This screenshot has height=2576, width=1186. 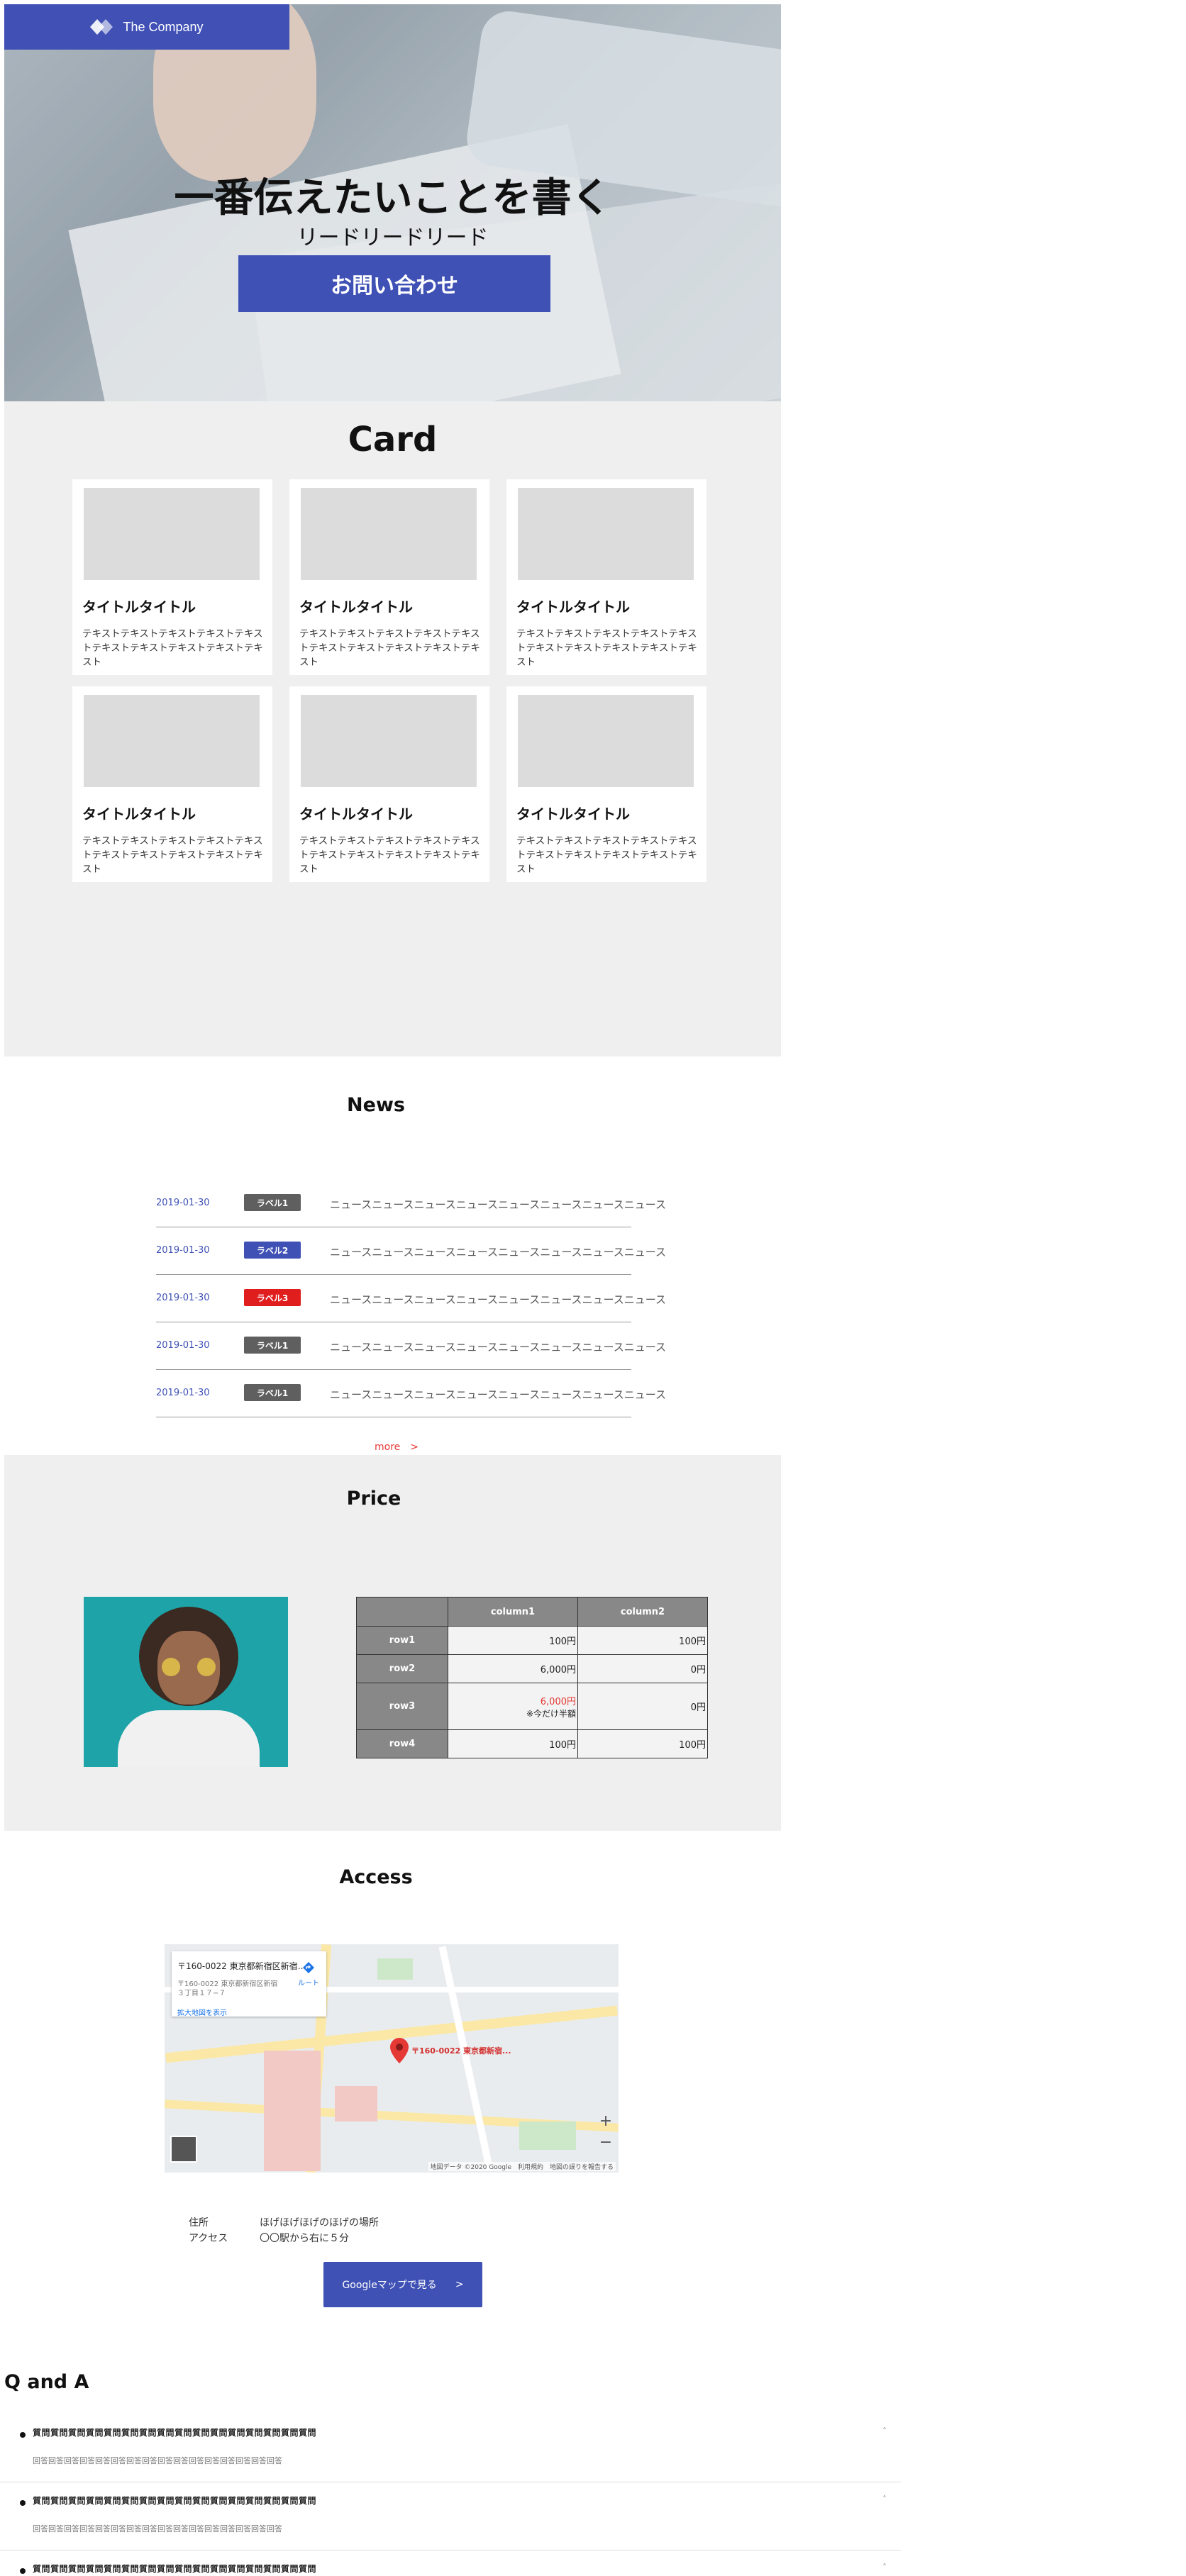 I want to click on row-header: row3, so click(x=402, y=1707).